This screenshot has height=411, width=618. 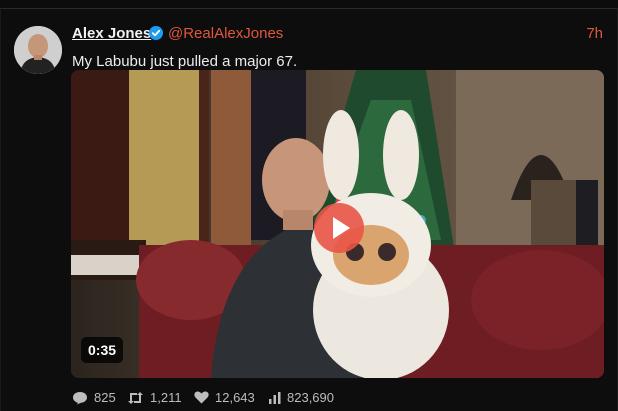 What do you see at coordinates (310, 397) in the screenshot?
I see `views-count: 823,690` at bounding box center [310, 397].